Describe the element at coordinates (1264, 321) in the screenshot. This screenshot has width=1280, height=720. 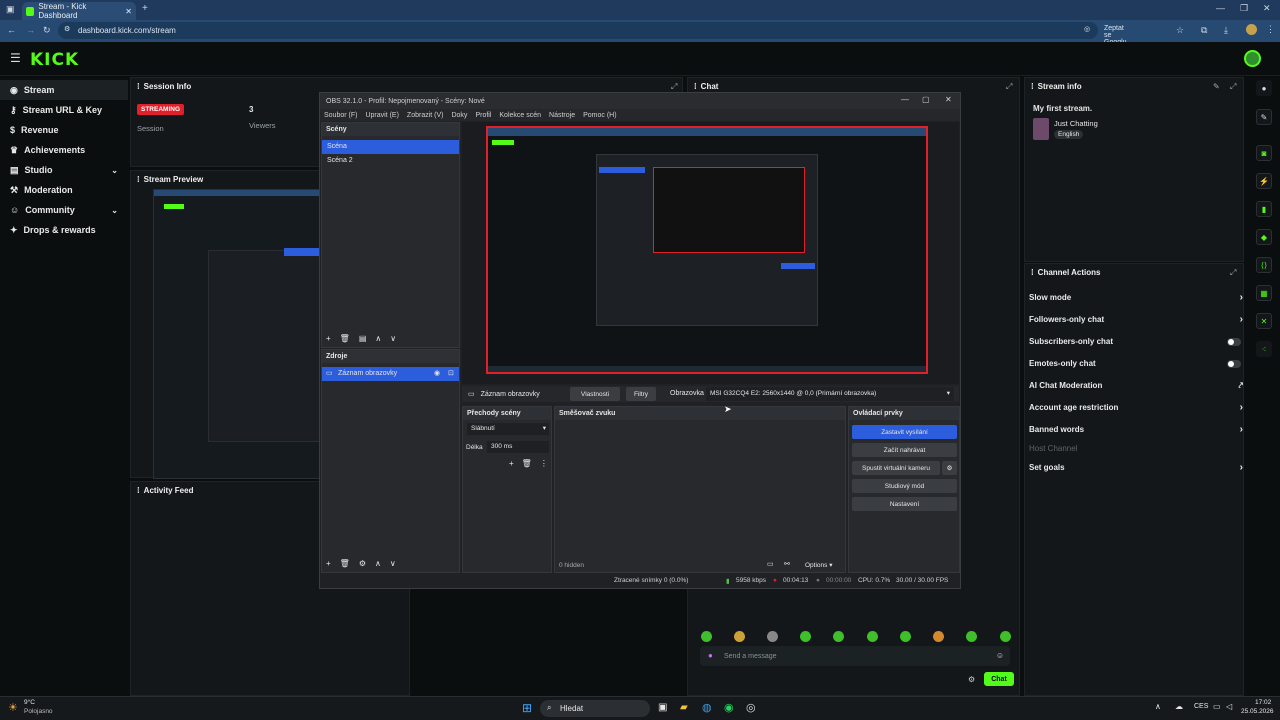
I see `wrench-rail-icon: ✕` at that location.